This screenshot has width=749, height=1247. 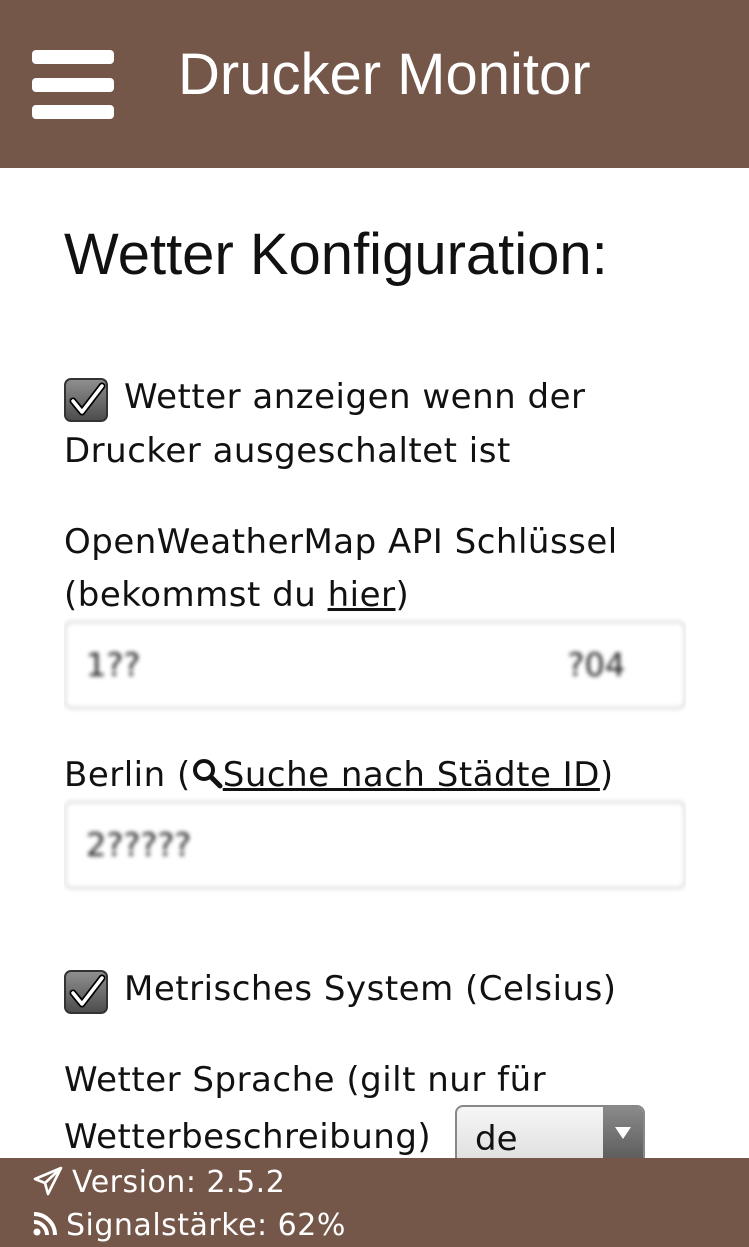 I want to click on api-key-input, so click(x=375, y=665).